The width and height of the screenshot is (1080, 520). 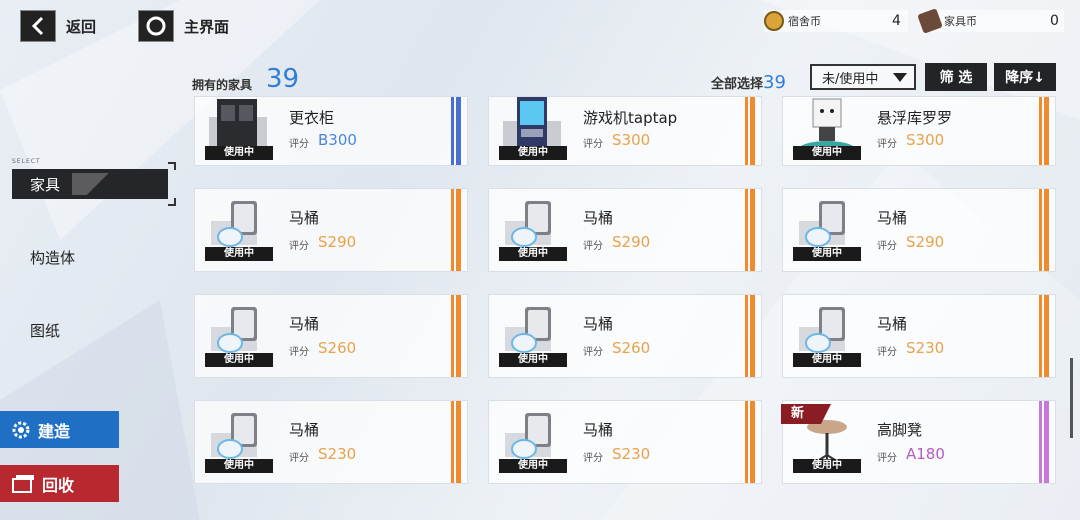 I want to click on furniture-card: 使用中 游戏机taptap 评分 S300, so click(x=625, y=131).